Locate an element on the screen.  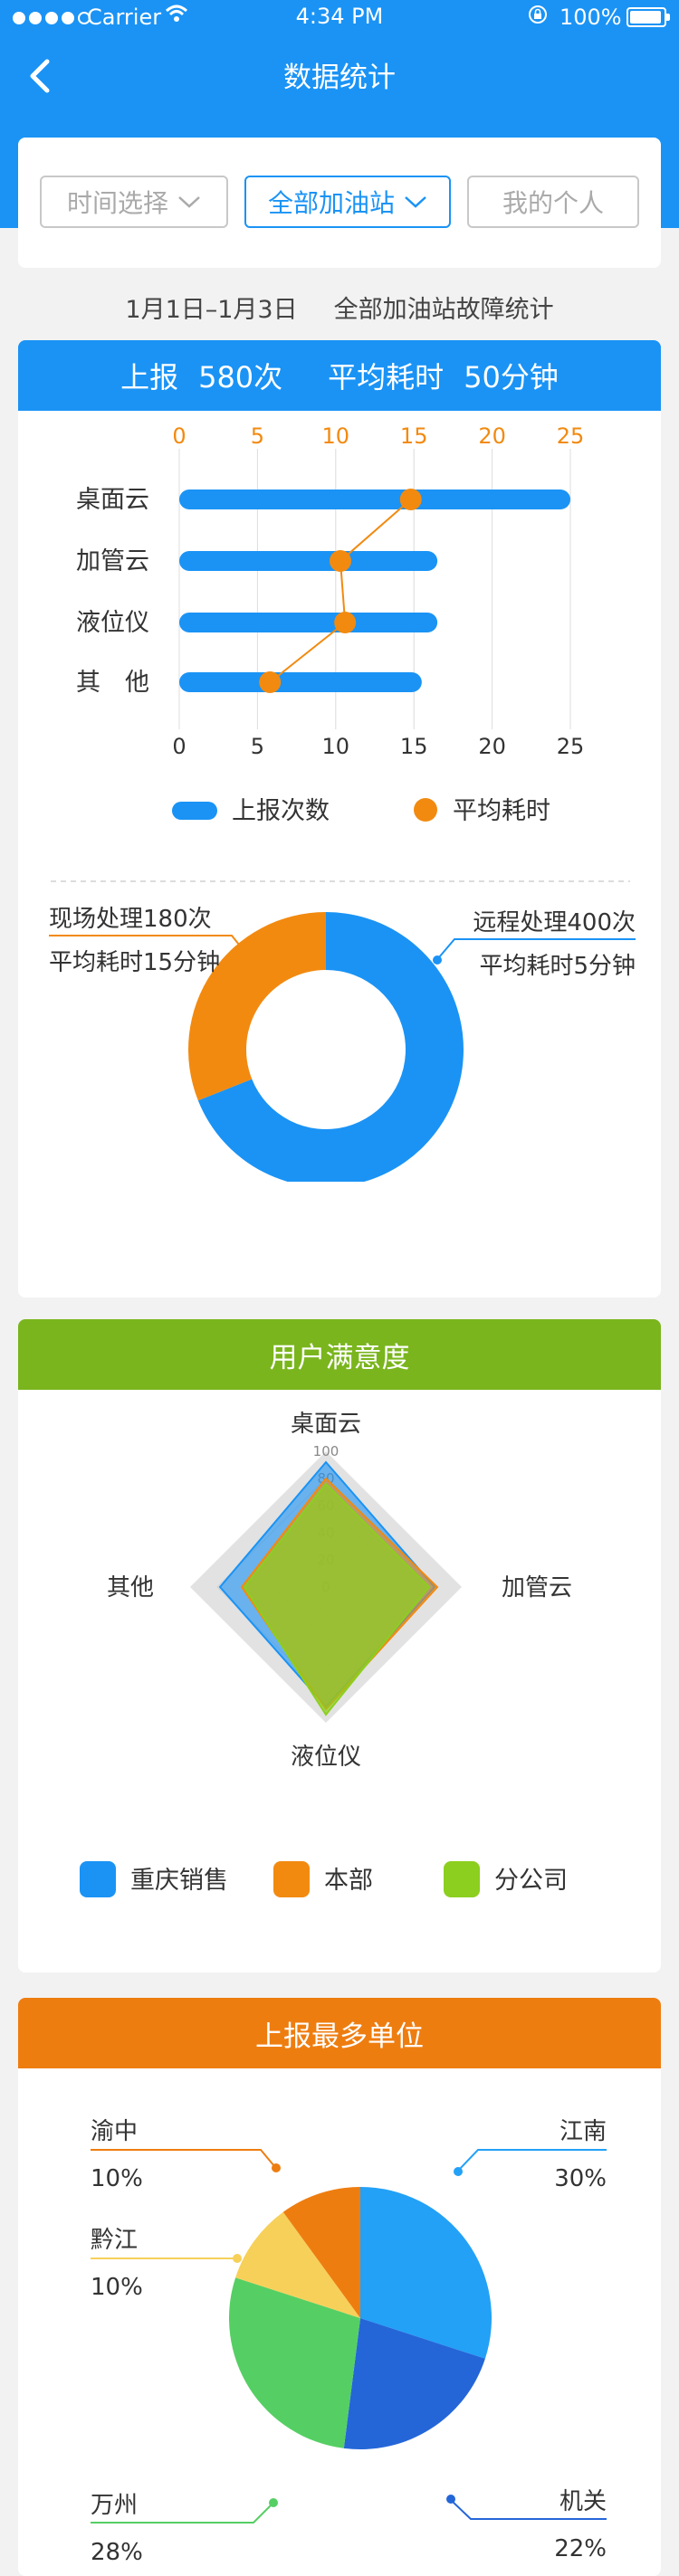
status-bar: Carrier 4:34 PM 100% is located at coordinates (339, 18).